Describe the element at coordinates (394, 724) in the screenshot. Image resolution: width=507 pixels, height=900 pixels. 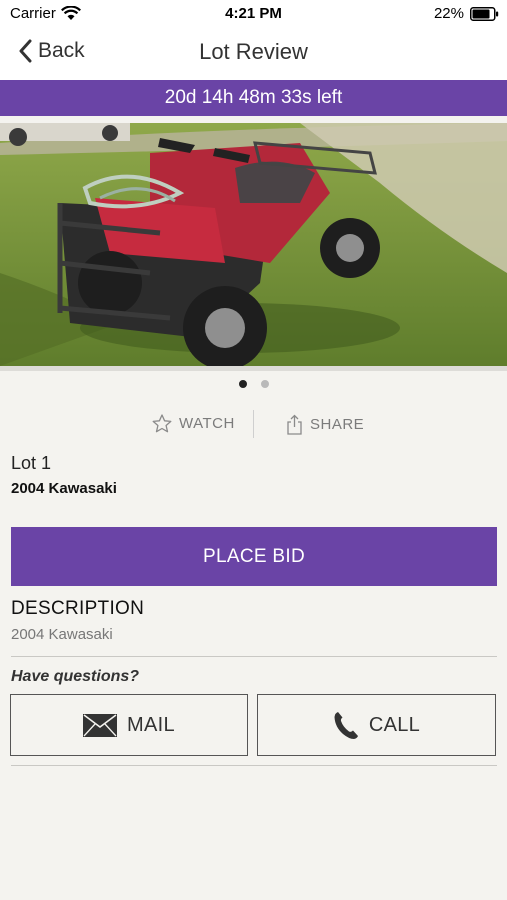
I see `call-label: CALL` at that location.